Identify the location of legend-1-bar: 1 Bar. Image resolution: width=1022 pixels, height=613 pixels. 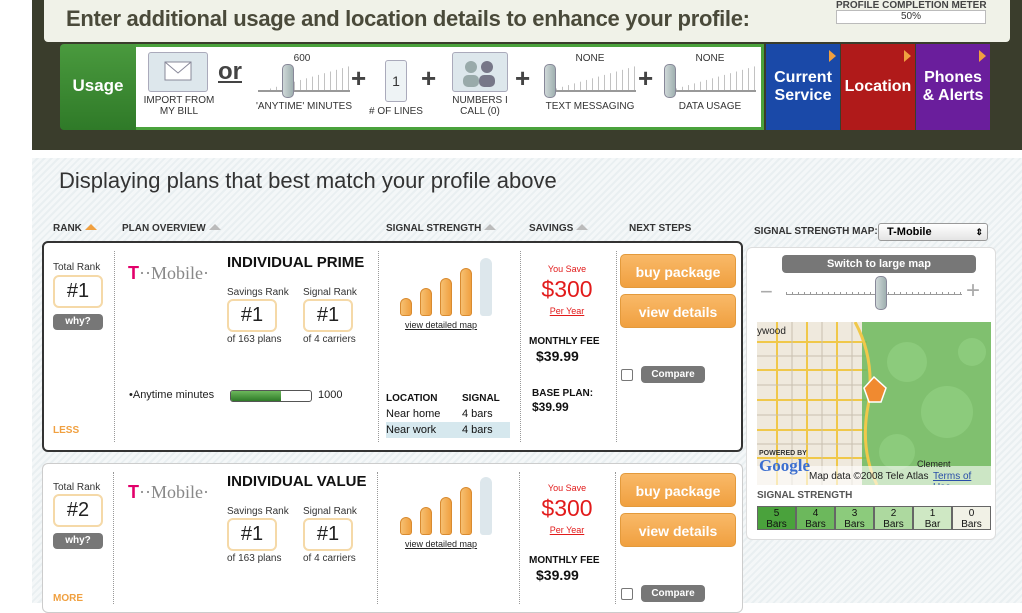
(932, 518).